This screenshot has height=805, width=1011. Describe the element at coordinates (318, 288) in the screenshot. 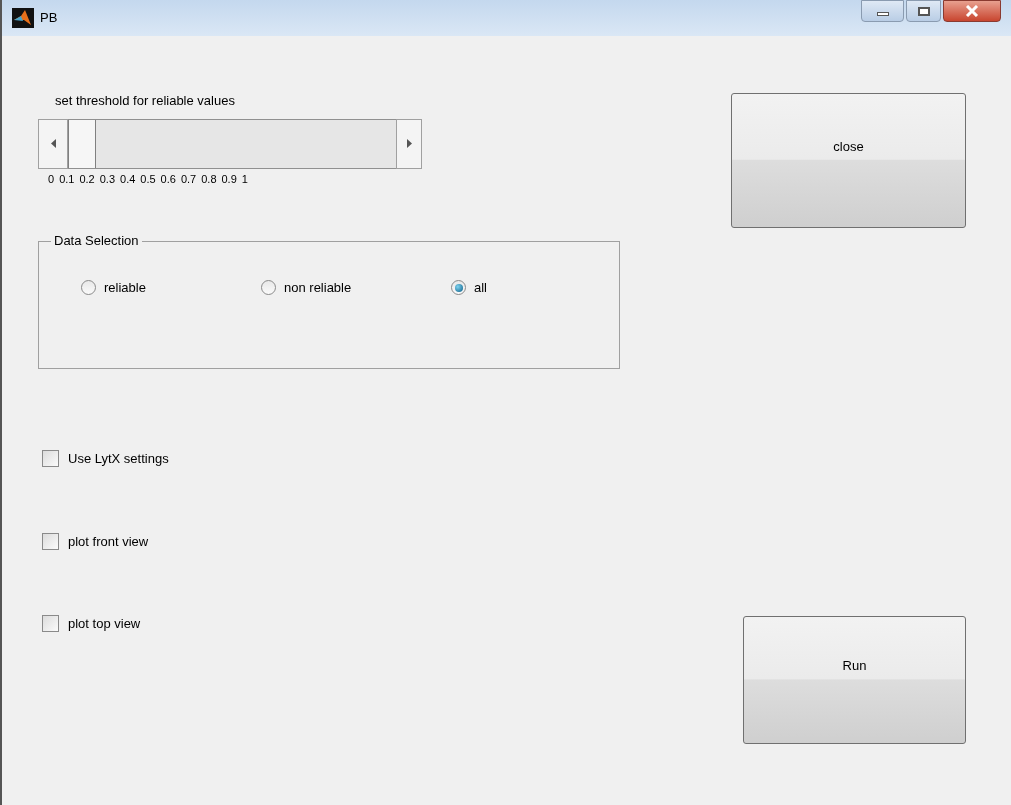

I see `radio-label: non reliable` at that location.